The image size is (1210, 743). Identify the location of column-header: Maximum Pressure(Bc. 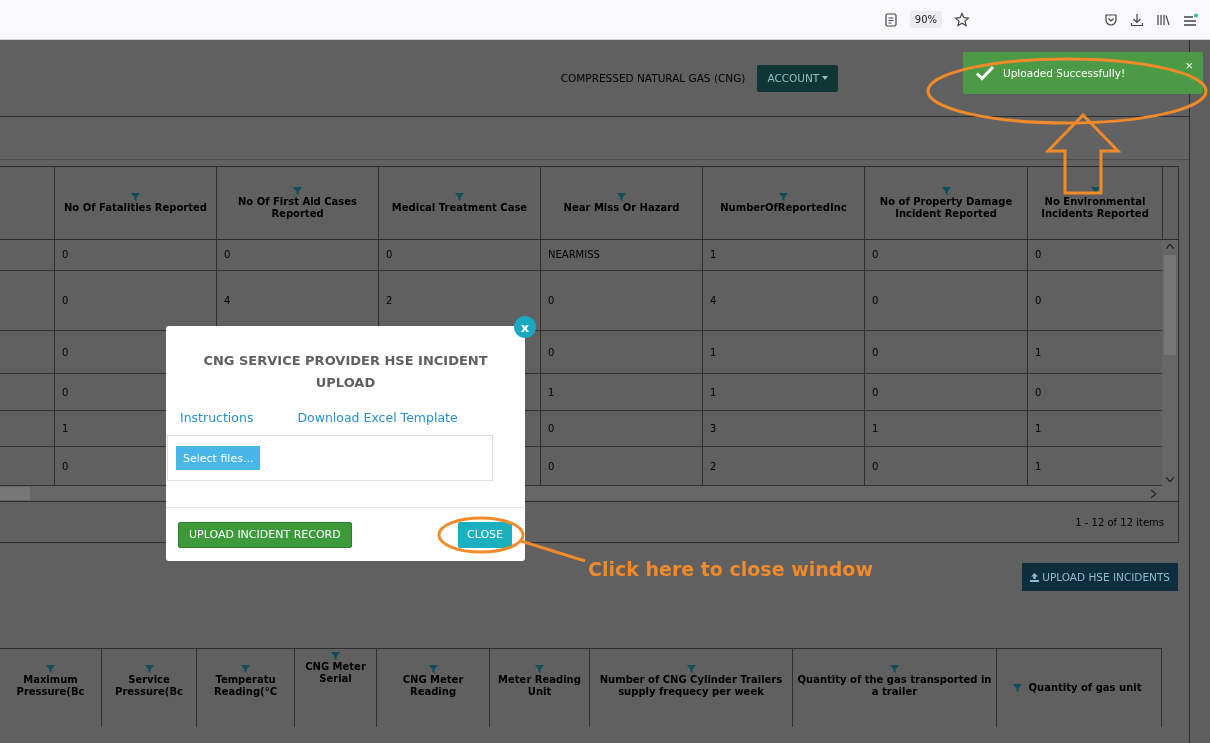
(50, 686).